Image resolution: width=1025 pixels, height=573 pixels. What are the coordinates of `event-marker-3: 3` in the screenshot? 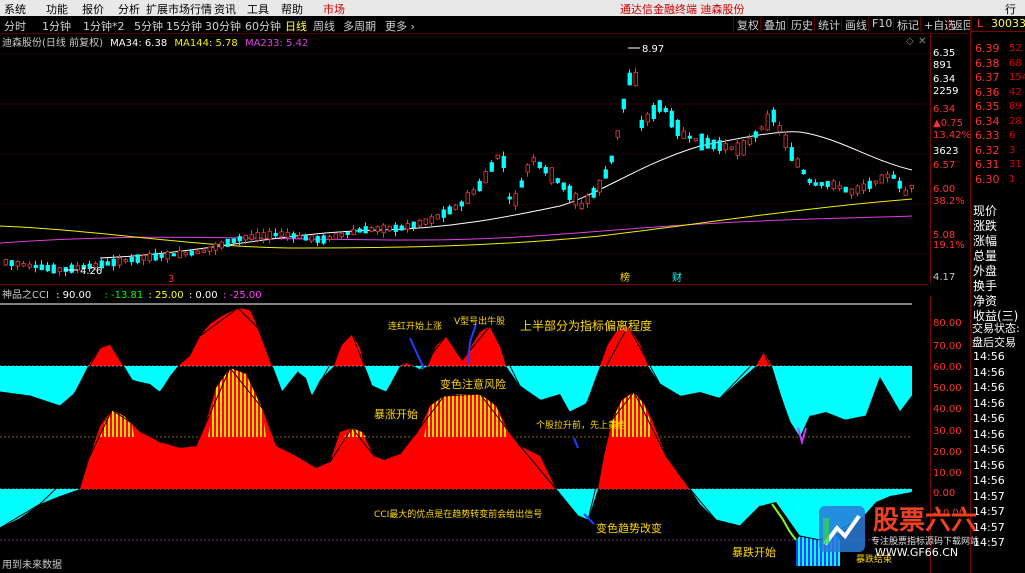 It's located at (171, 279).